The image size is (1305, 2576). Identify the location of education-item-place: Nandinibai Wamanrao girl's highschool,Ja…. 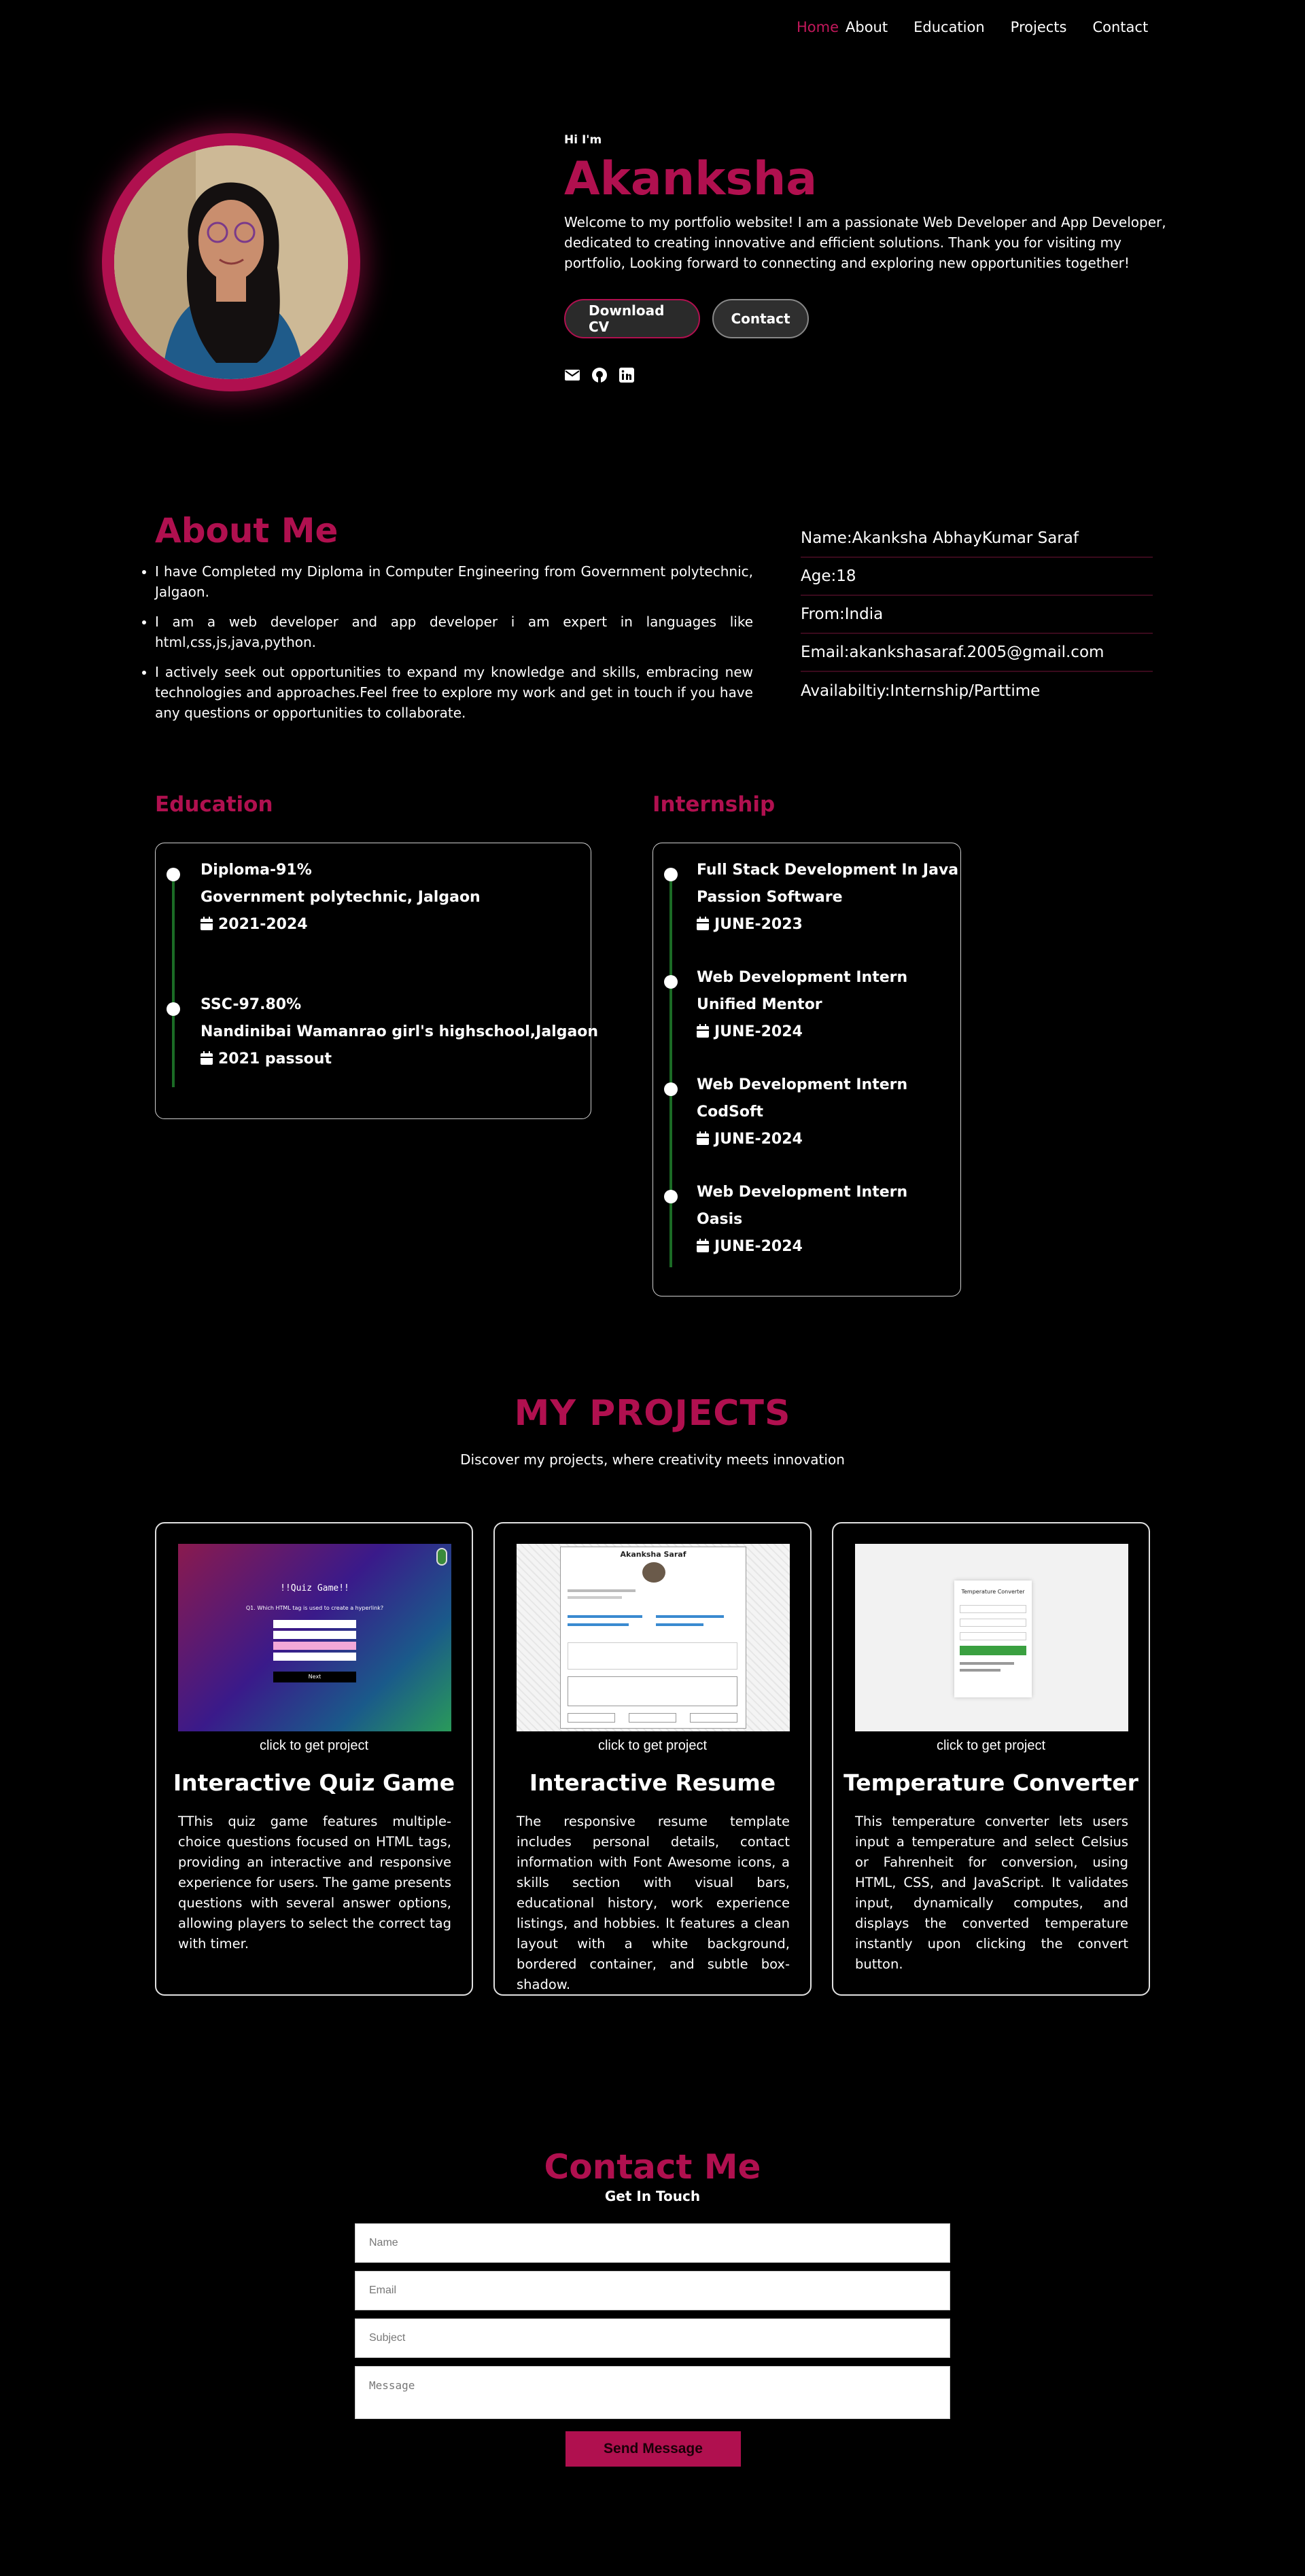
(400, 1031).